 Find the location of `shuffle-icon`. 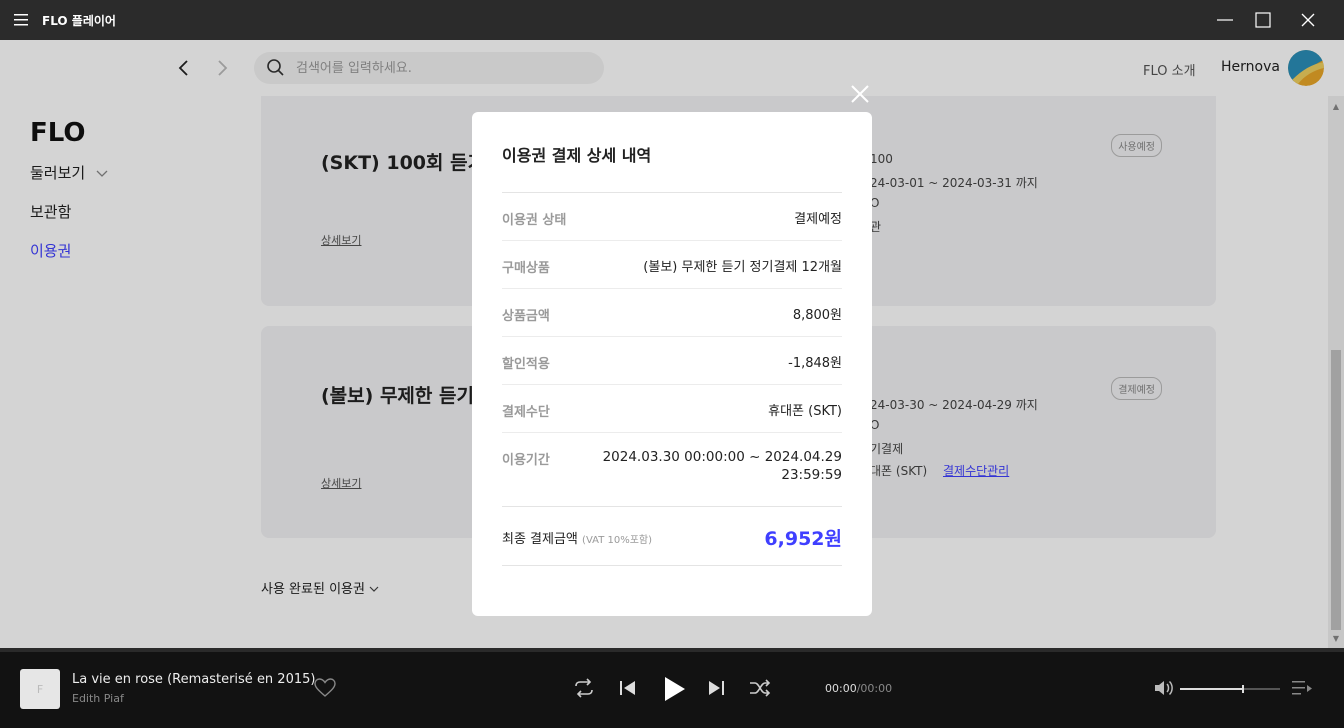

shuffle-icon is located at coordinates (760, 688).